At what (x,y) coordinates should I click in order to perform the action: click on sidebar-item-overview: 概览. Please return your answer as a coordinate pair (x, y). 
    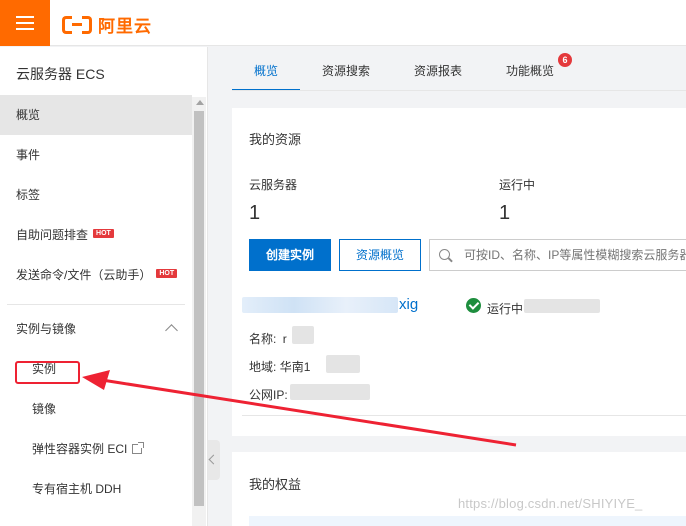
    Looking at the image, I should click on (96, 115).